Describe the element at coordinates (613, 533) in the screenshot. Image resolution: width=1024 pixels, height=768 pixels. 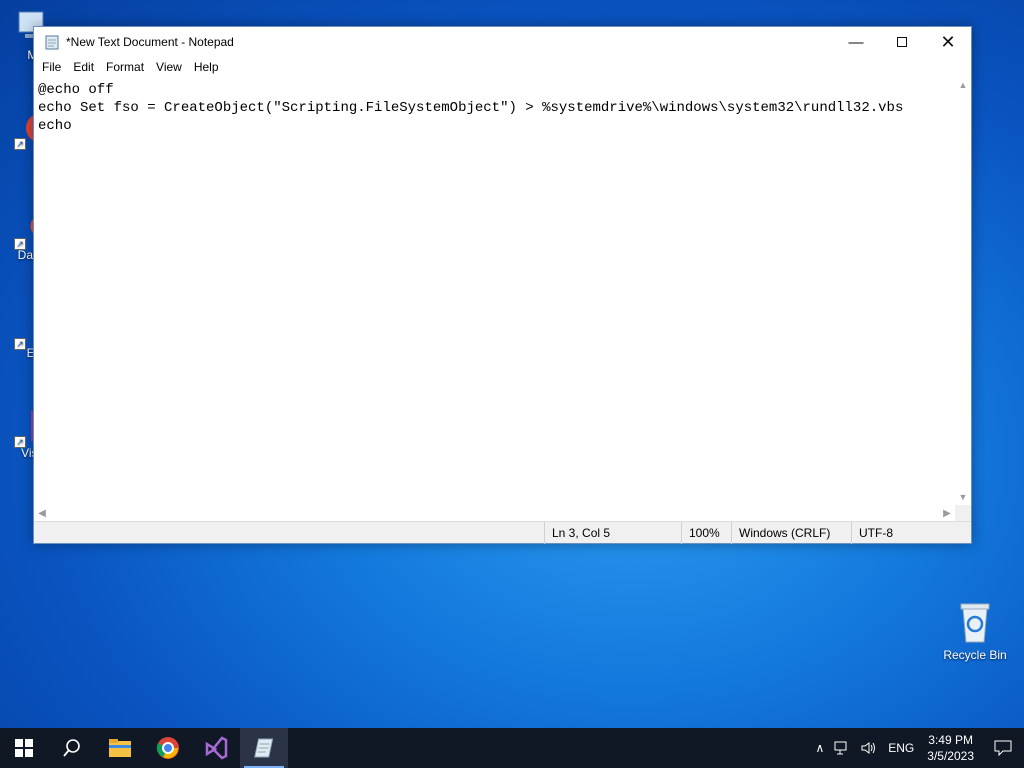
I see `status-cursor-position: Ln 3, Col 5` at that location.